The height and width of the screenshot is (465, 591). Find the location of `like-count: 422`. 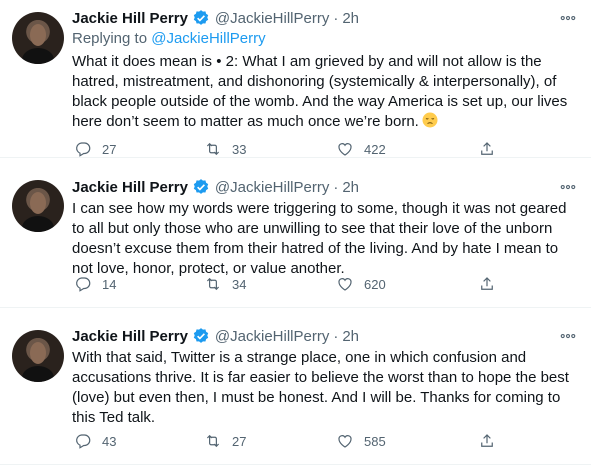

like-count: 422 is located at coordinates (375, 149).